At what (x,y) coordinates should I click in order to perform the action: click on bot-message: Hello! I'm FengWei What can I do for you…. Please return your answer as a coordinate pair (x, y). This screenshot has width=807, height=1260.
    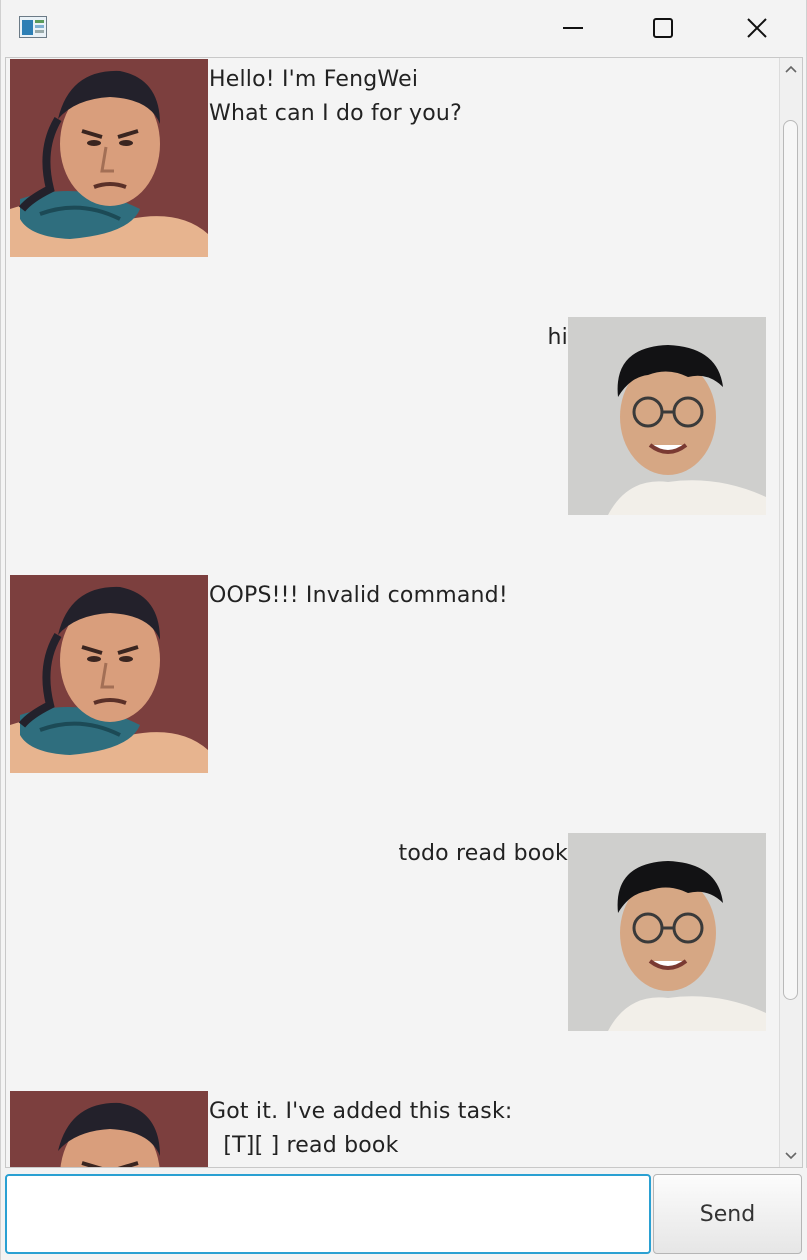
    Looking at the image, I should click on (335, 96).